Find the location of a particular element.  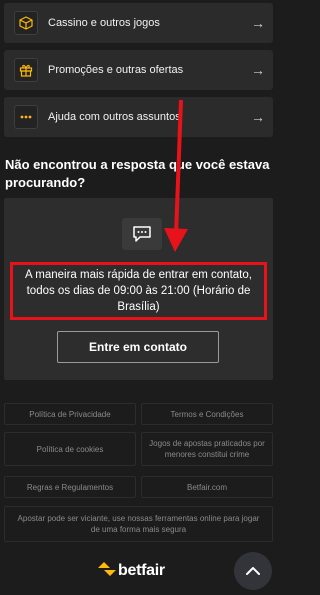

dots-icon is located at coordinates (26, 117).